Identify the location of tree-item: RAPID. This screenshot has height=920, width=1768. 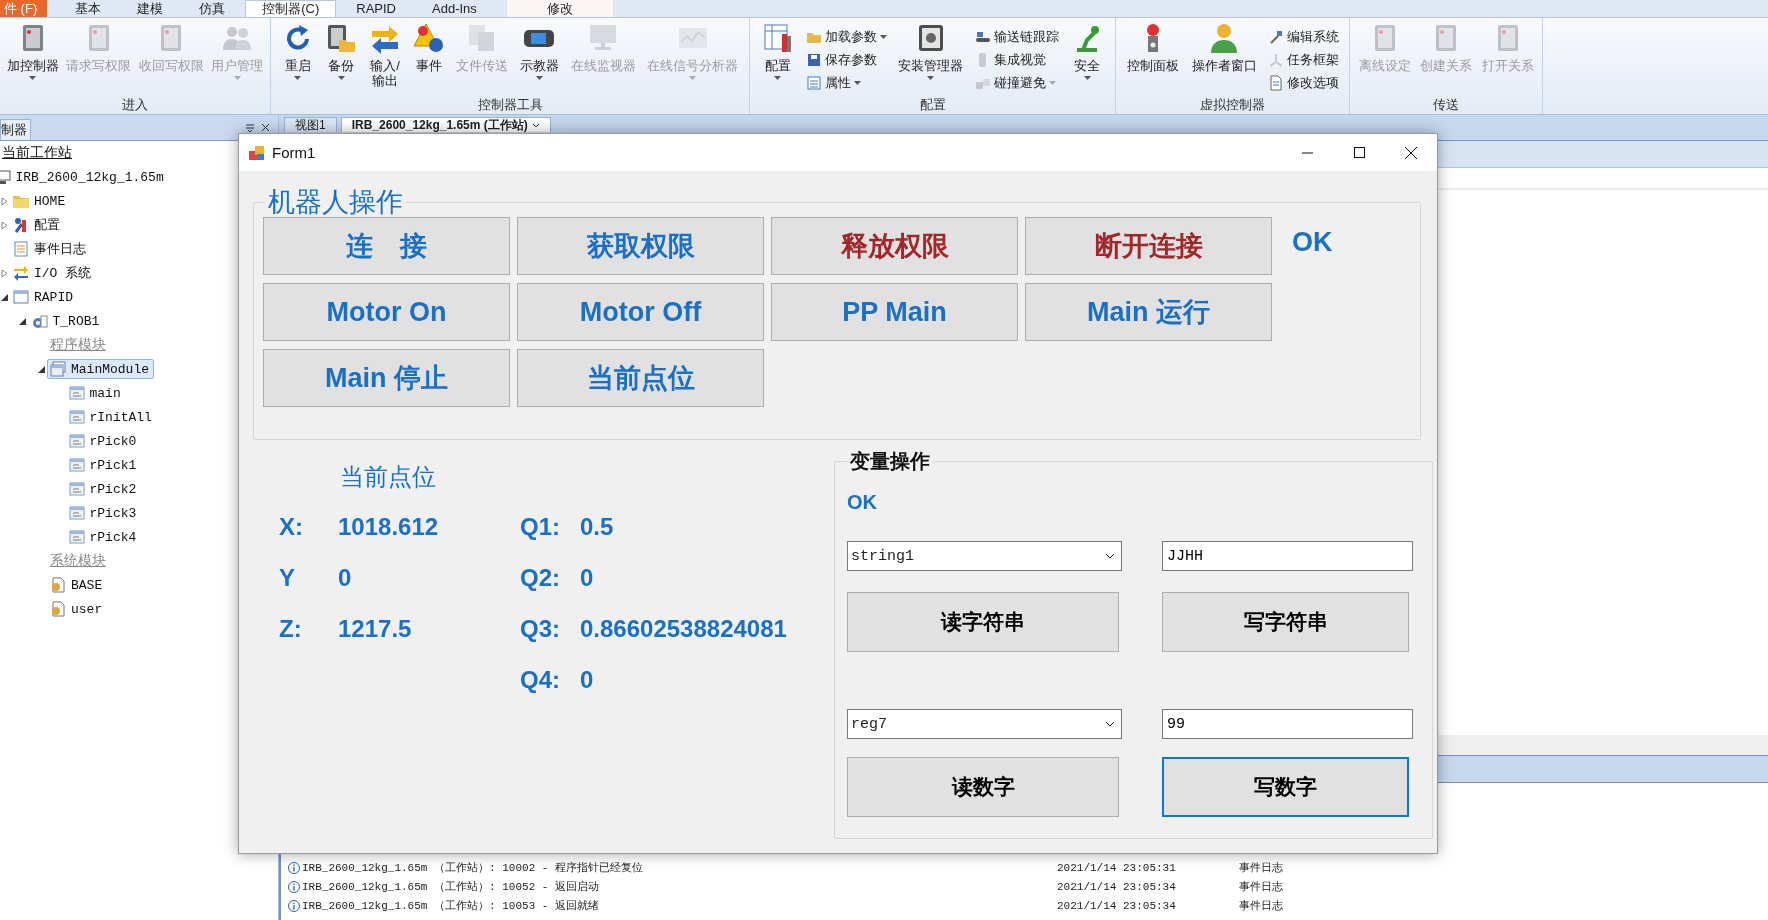
(44, 297).